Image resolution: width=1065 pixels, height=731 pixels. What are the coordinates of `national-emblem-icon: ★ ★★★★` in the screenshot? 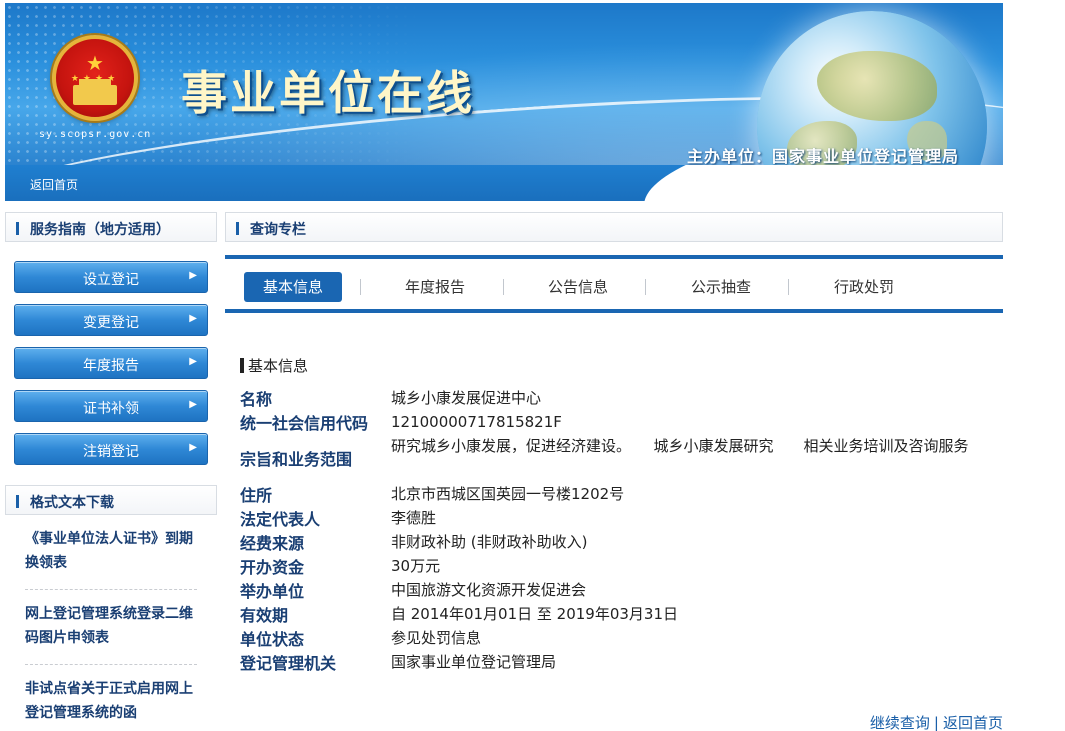 It's located at (95, 78).